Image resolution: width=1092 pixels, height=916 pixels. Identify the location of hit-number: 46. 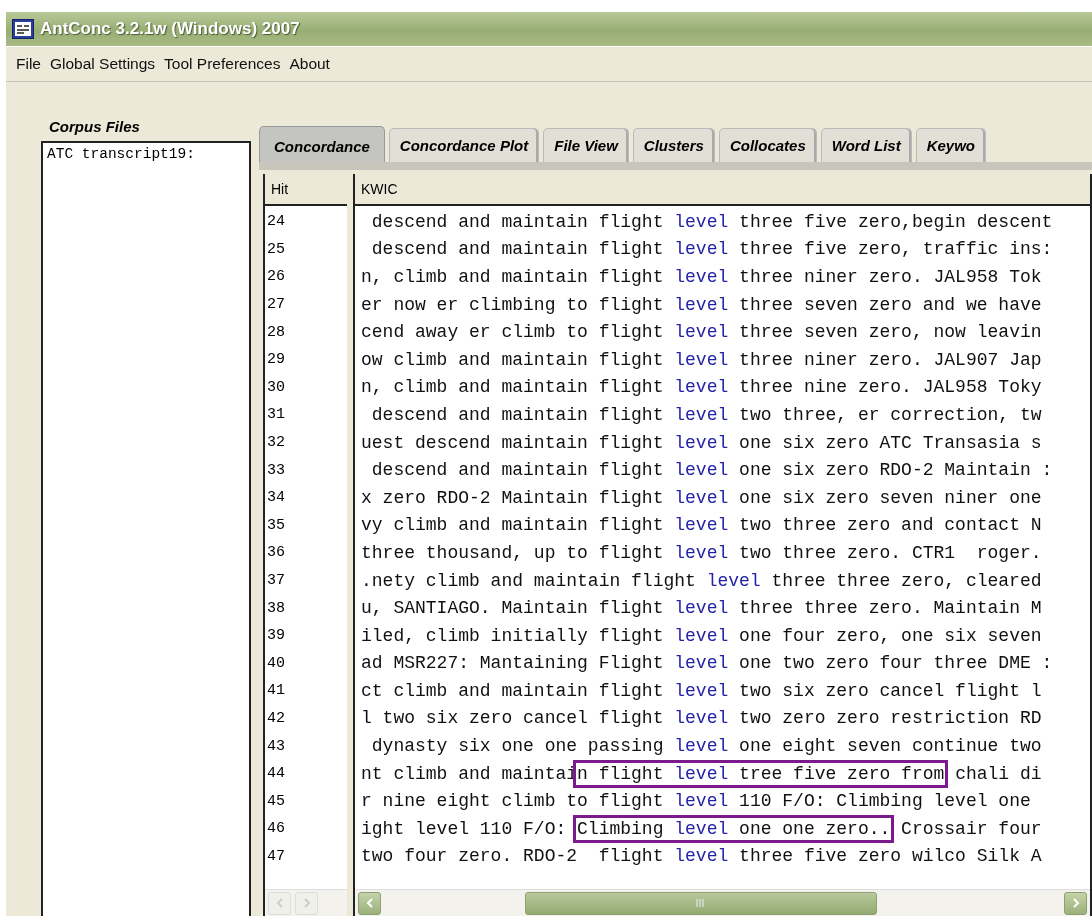
(276, 829).